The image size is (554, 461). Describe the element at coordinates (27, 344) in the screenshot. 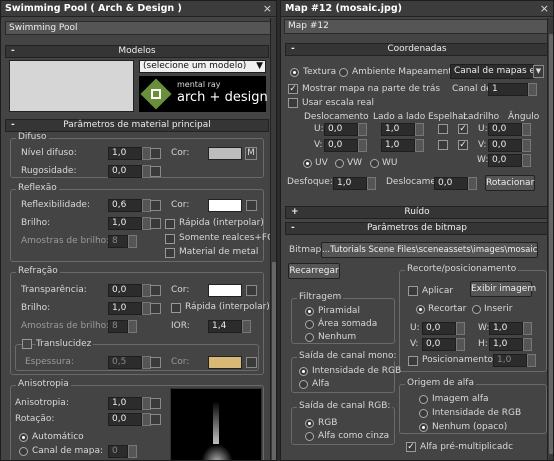

I see `translucency-checkbox` at that location.